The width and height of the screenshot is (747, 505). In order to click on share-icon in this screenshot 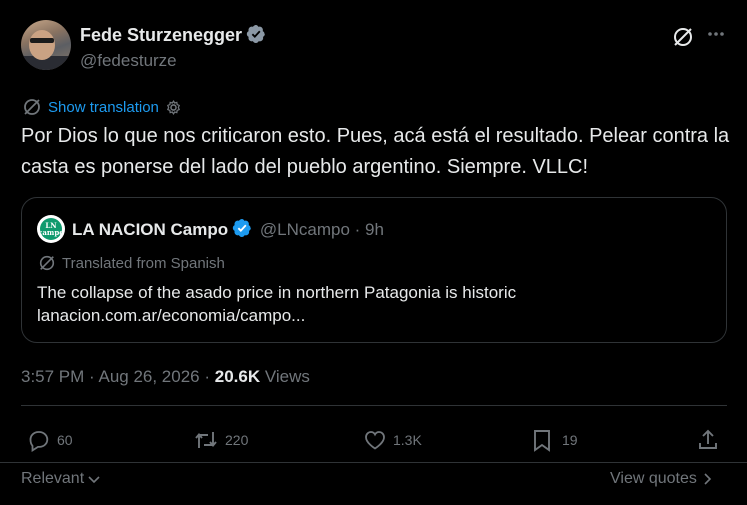, I will do `click(708, 440)`.